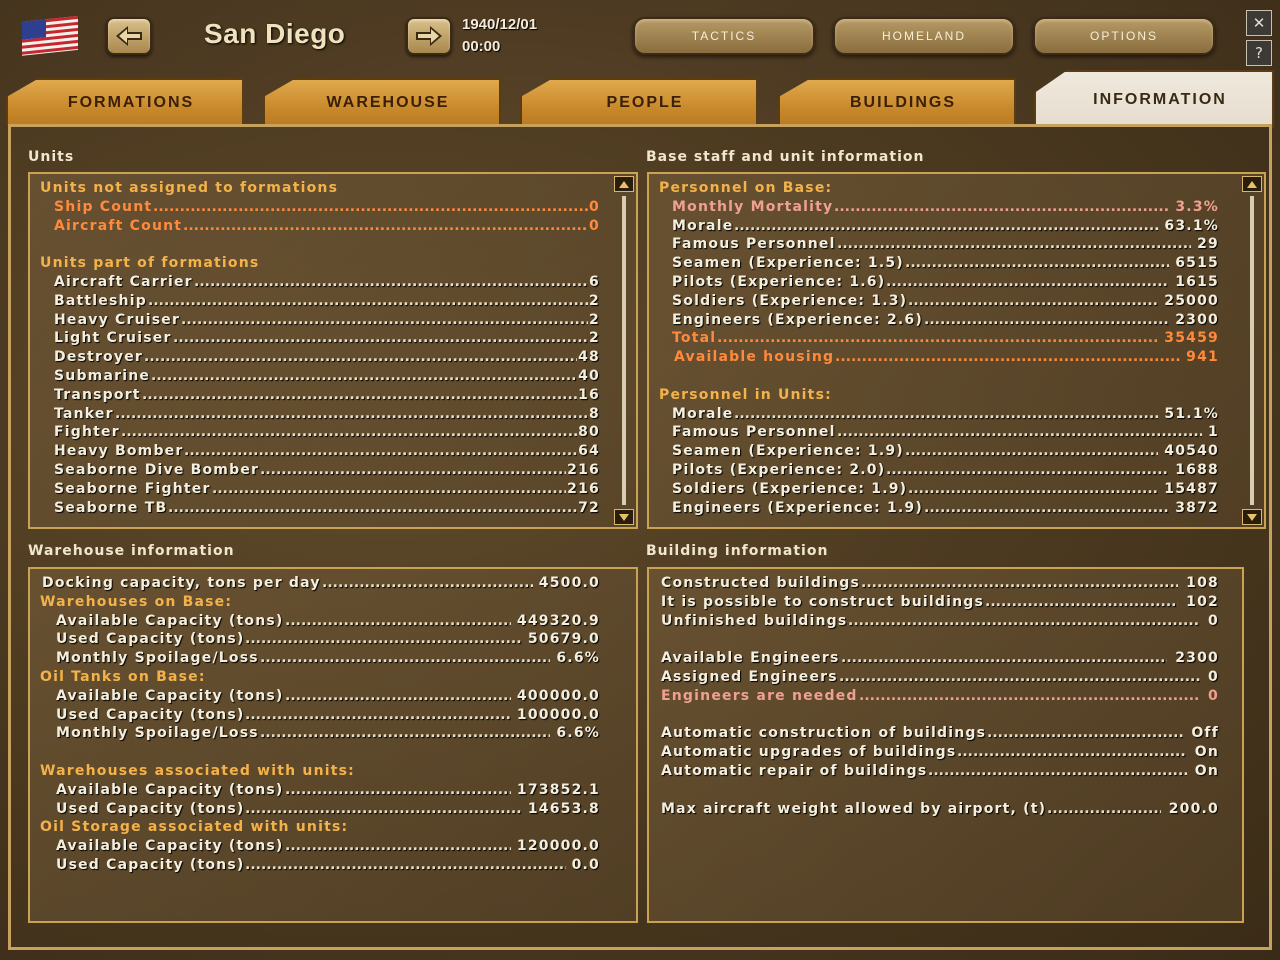 This screenshot has width=1280, height=960. I want to click on arrow-left-icon, so click(129, 36).